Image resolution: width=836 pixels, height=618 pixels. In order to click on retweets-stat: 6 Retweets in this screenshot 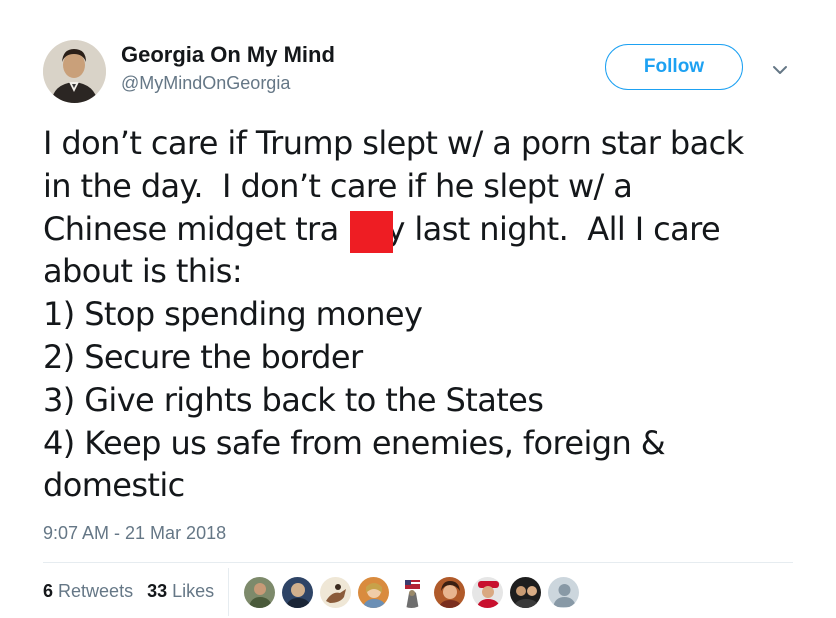, I will do `click(88, 591)`.